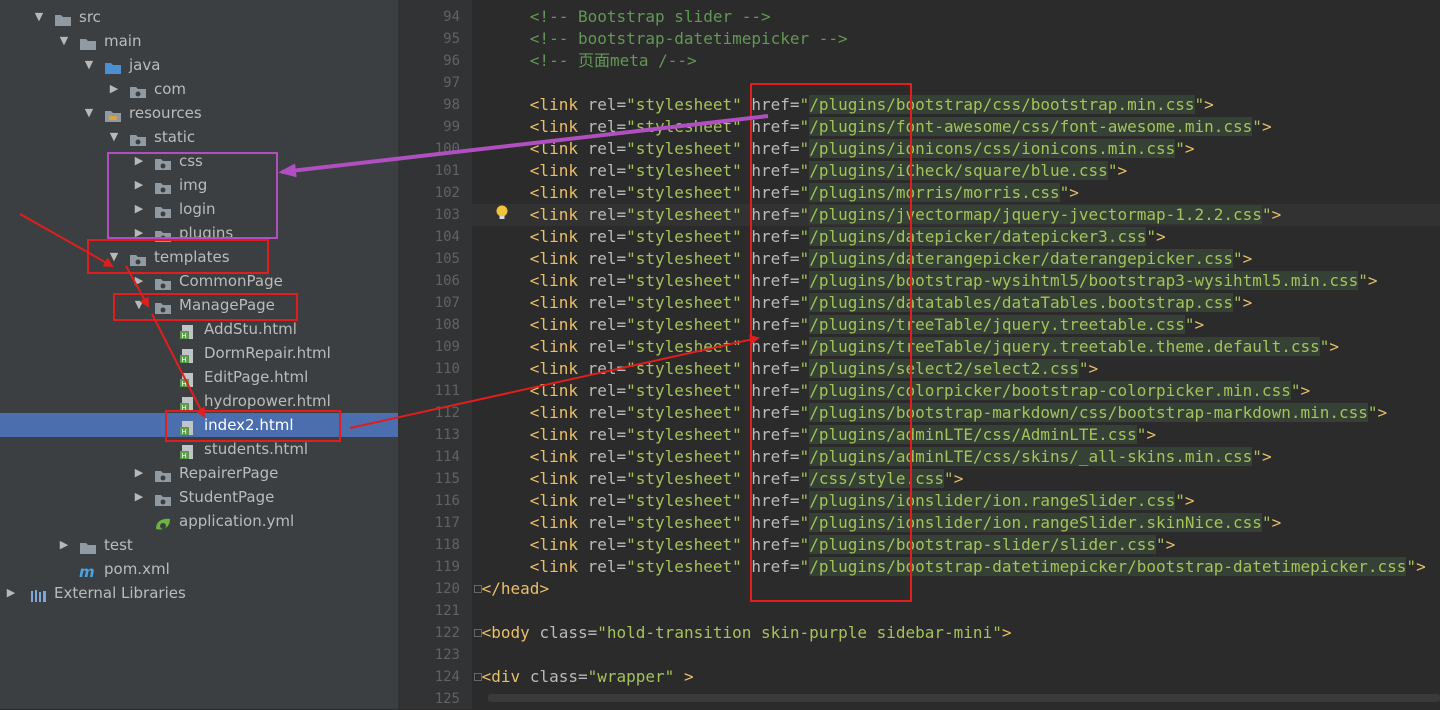 The height and width of the screenshot is (710, 1440). I want to click on annotation-box-href-column, so click(831, 342).